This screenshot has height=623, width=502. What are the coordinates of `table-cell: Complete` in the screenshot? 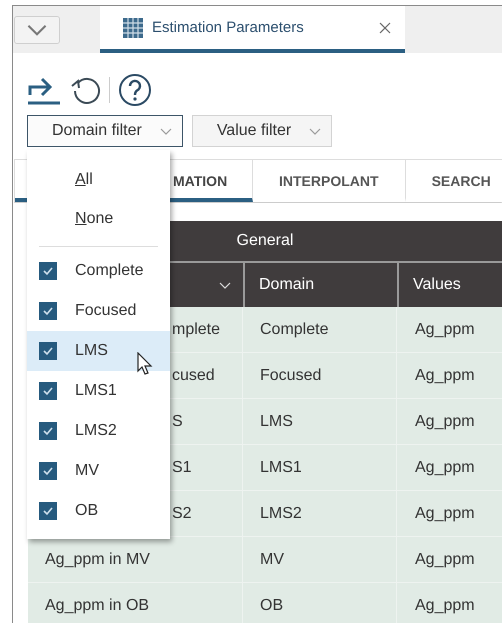 It's located at (320, 330).